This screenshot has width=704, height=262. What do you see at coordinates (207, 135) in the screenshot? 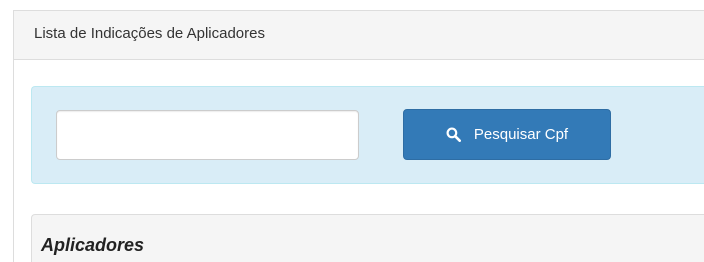
I see `cpf-search-input` at bounding box center [207, 135].